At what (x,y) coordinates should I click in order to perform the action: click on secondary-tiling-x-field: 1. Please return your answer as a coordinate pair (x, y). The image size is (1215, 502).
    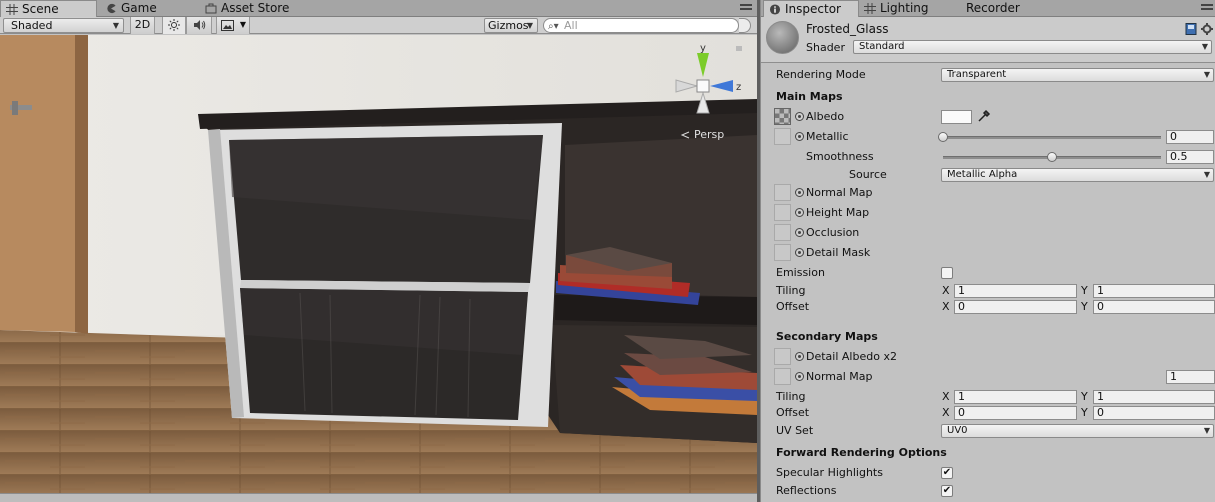
    Looking at the image, I should click on (1015, 397).